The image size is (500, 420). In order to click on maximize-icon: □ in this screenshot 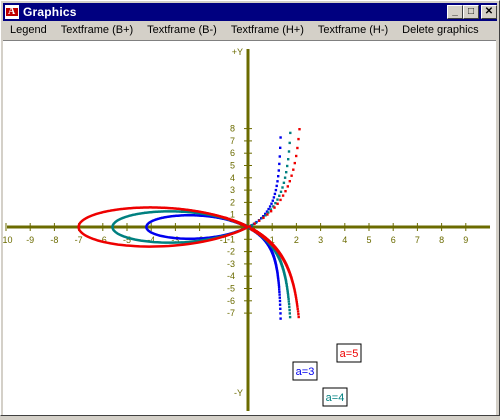, I will do `click(471, 11)`.